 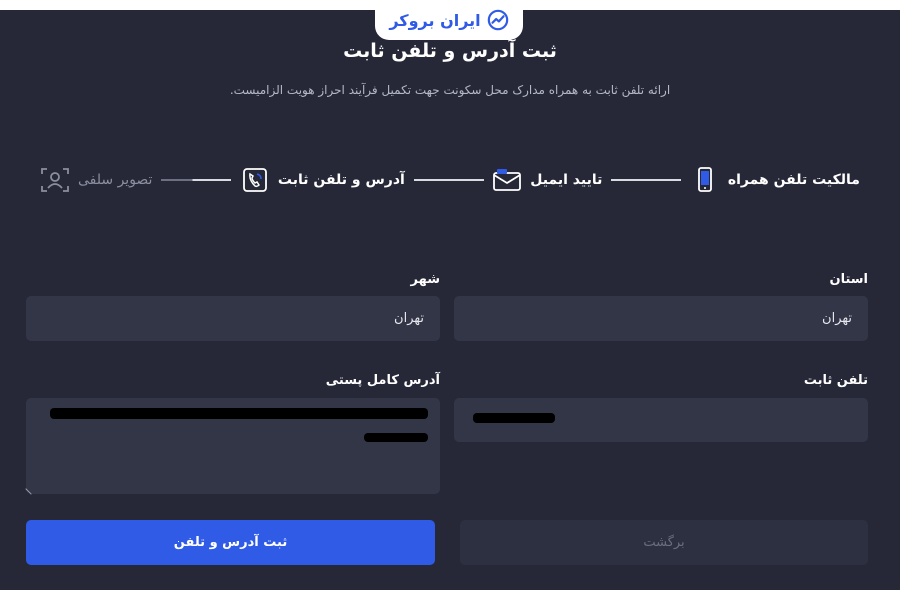 I want to click on brand-chart-icon, so click(x=497, y=20).